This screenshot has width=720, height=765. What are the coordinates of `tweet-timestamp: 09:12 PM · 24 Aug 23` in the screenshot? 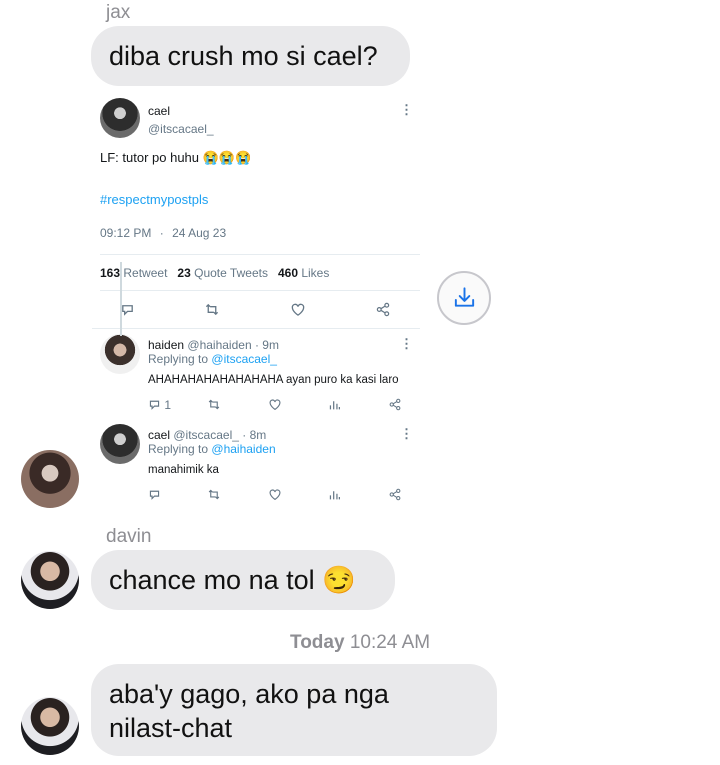 It's located at (163, 233).